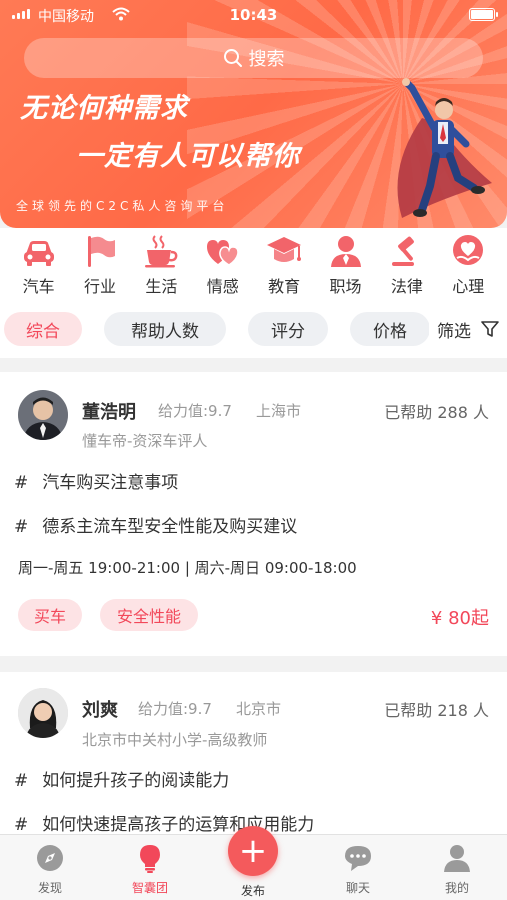 The image size is (507, 900). I want to click on topic-item: # 汽车购买注意事项, so click(96, 480).